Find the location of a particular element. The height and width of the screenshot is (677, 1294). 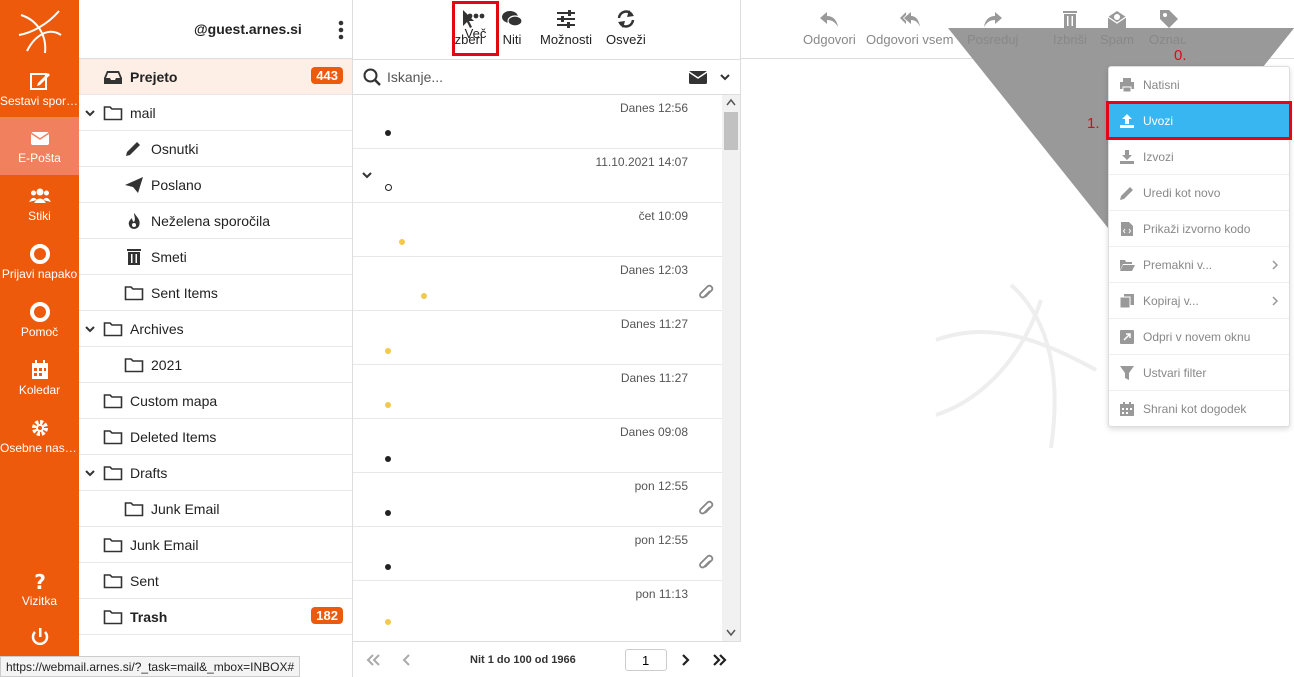

scrollbar-thumb is located at coordinates (731, 131).